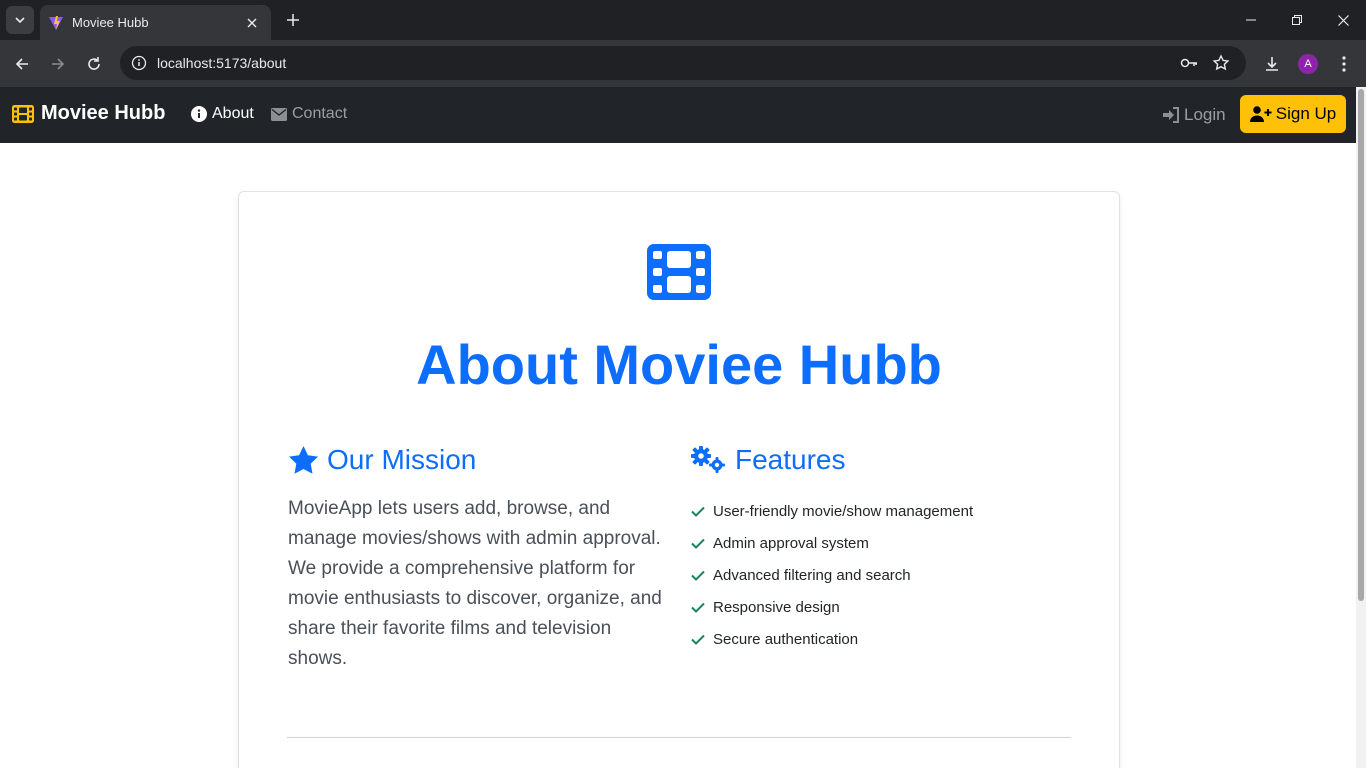  What do you see at coordinates (303, 459) in the screenshot?
I see `star-icon` at bounding box center [303, 459].